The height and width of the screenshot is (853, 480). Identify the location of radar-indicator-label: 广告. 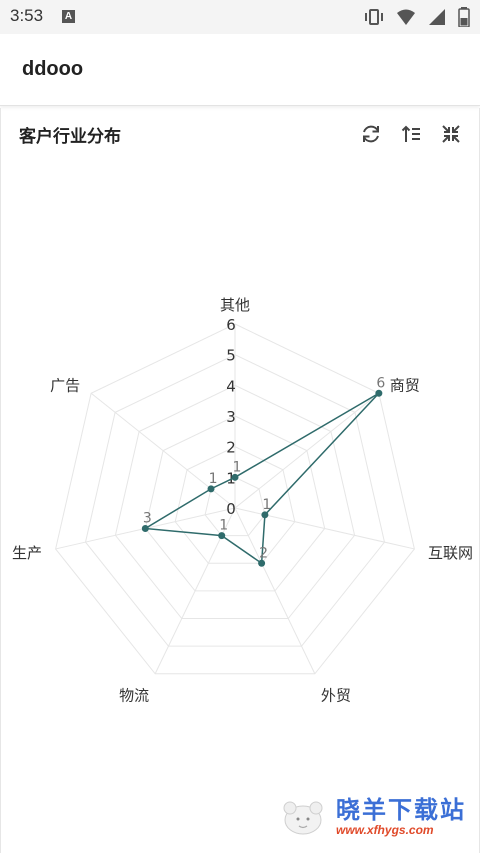
(65, 386).